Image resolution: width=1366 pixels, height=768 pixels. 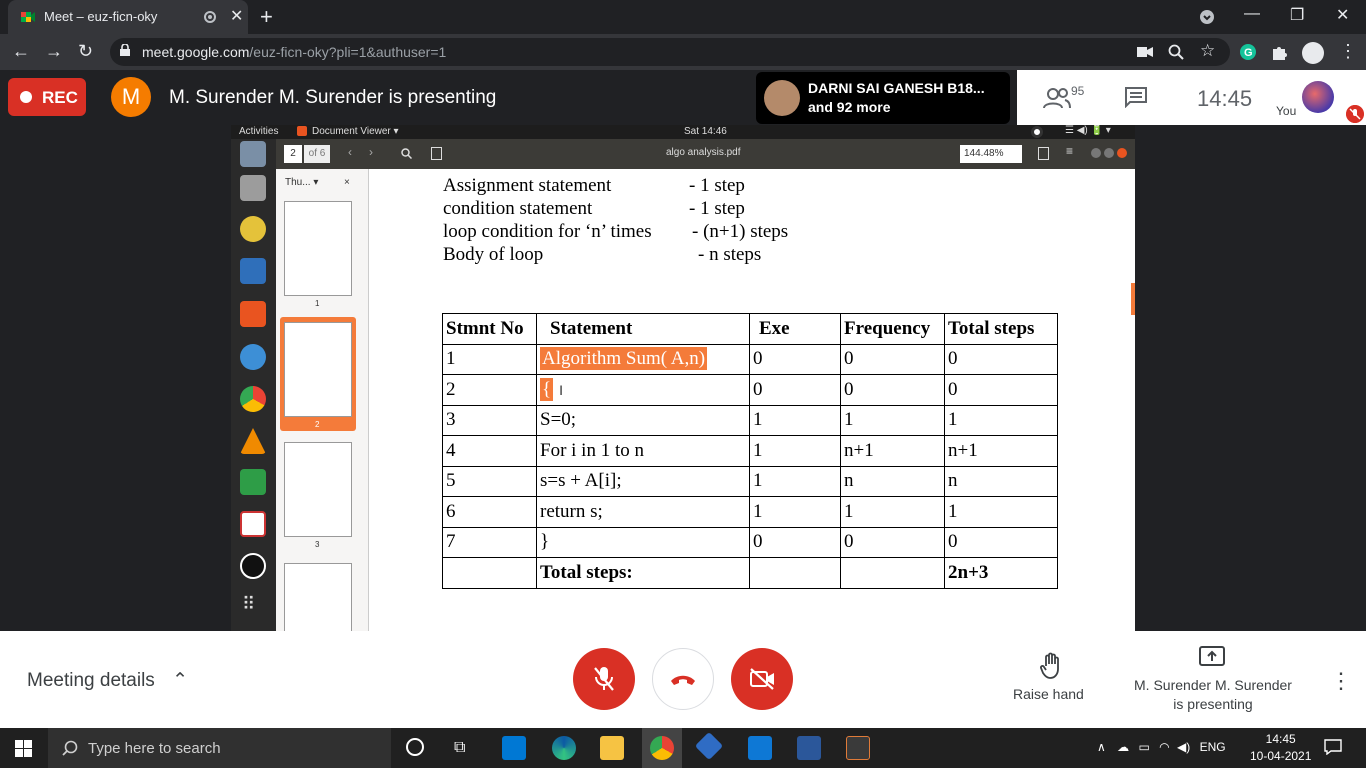 I want to click on taskbar-vscode-icon, so click(x=760, y=748).